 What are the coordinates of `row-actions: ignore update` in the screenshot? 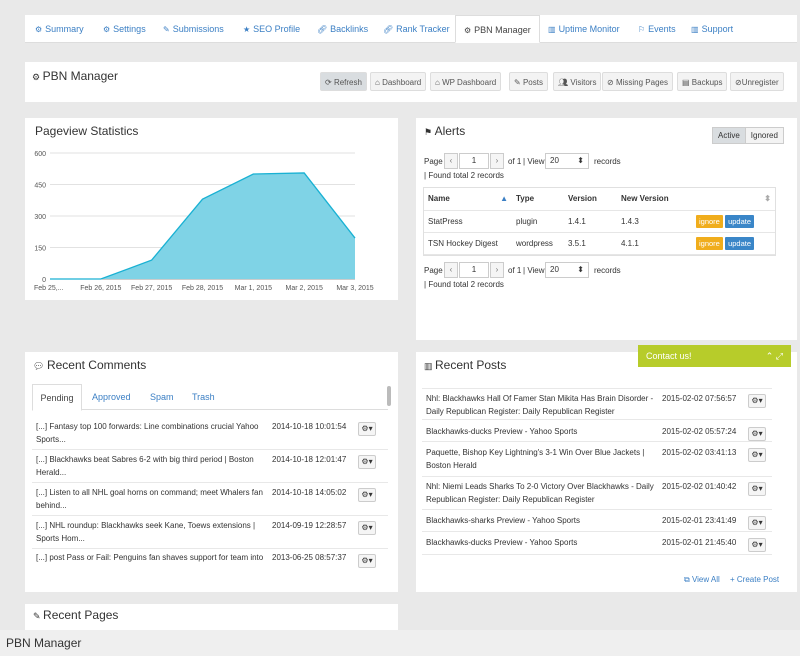 It's located at (733, 243).